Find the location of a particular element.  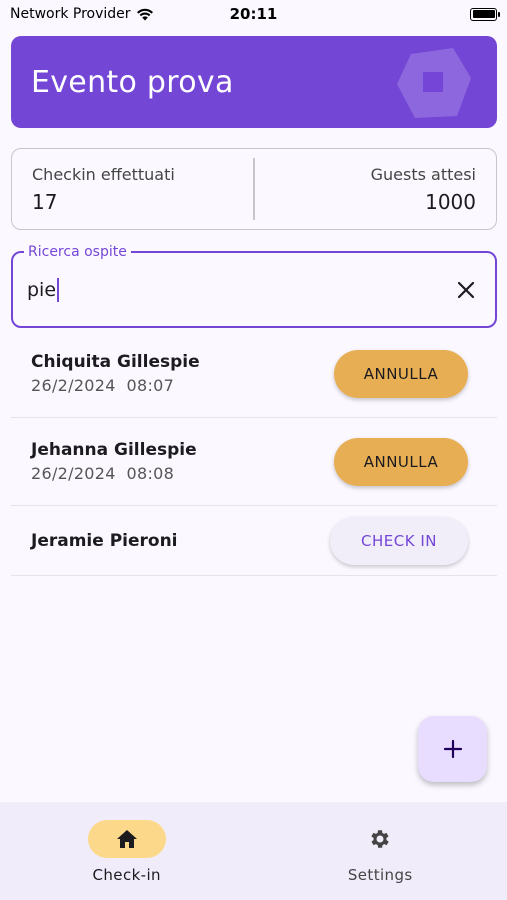

add-guest-button is located at coordinates (452, 749).